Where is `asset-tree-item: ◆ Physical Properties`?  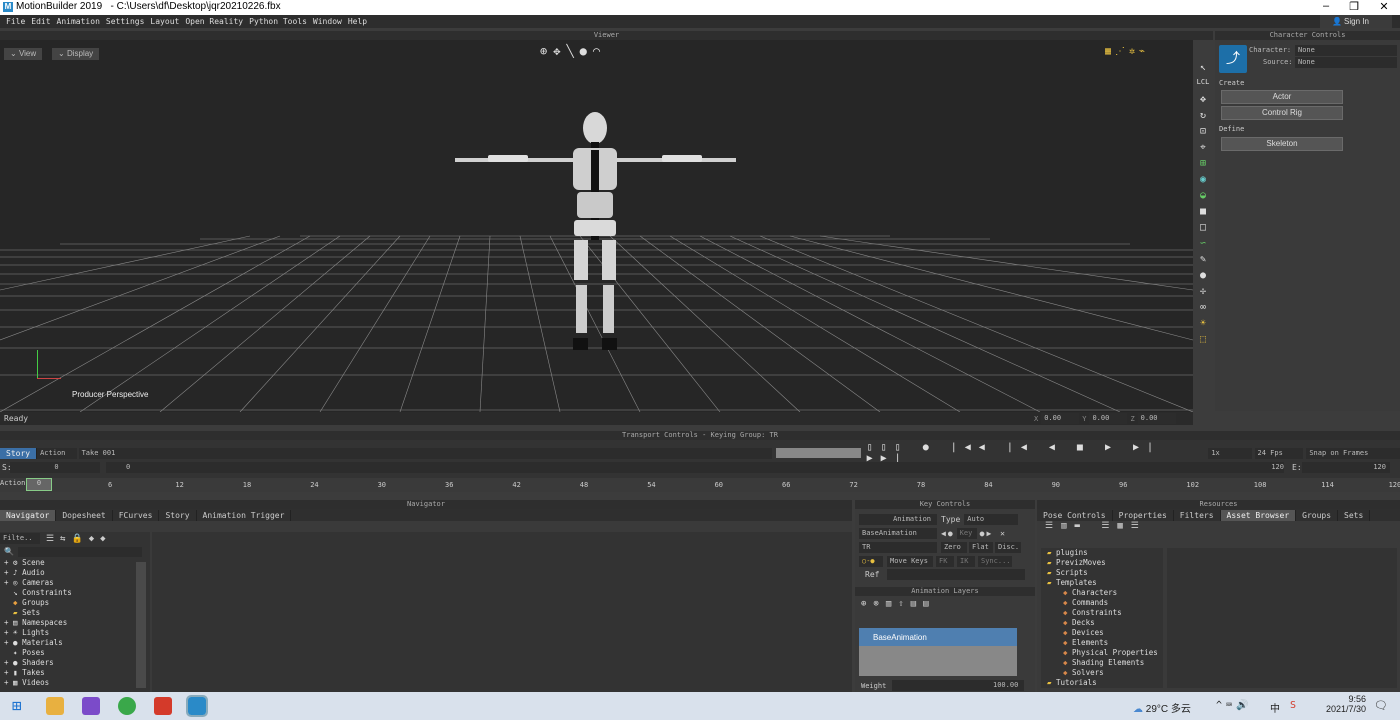
asset-tree-item: ◆ Physical Properties is located at coordinates (1102, 653).